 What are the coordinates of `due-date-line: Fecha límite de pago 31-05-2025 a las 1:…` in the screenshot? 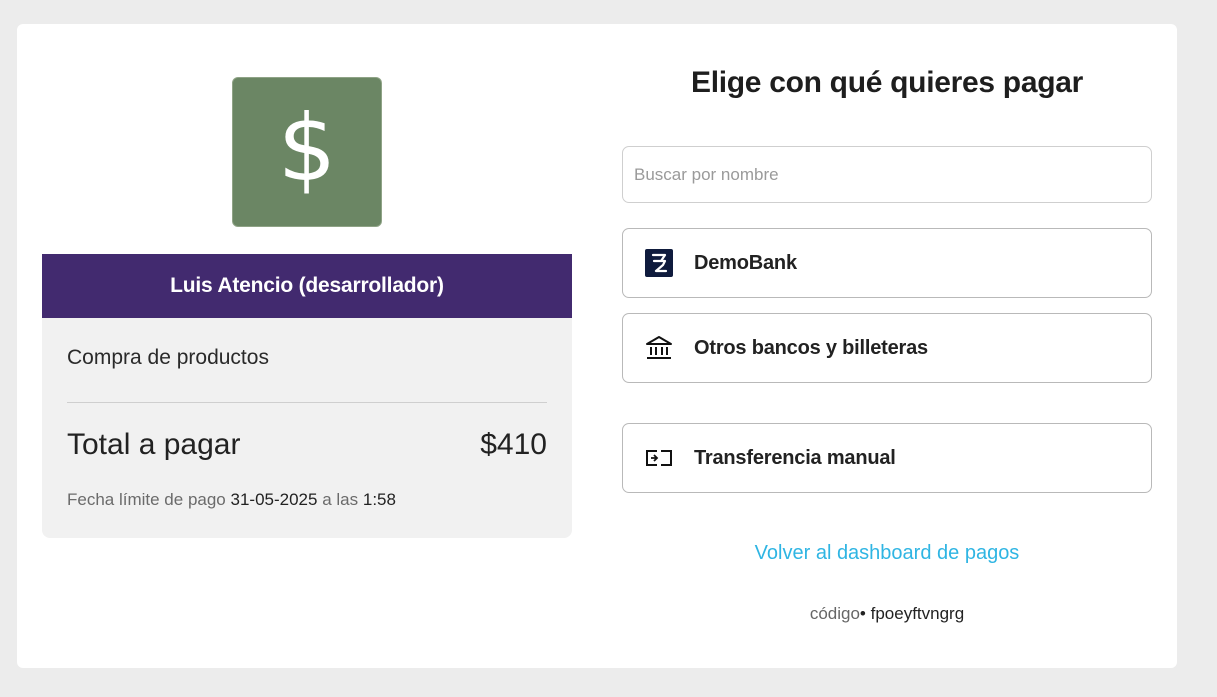 It's located at (231, 500).